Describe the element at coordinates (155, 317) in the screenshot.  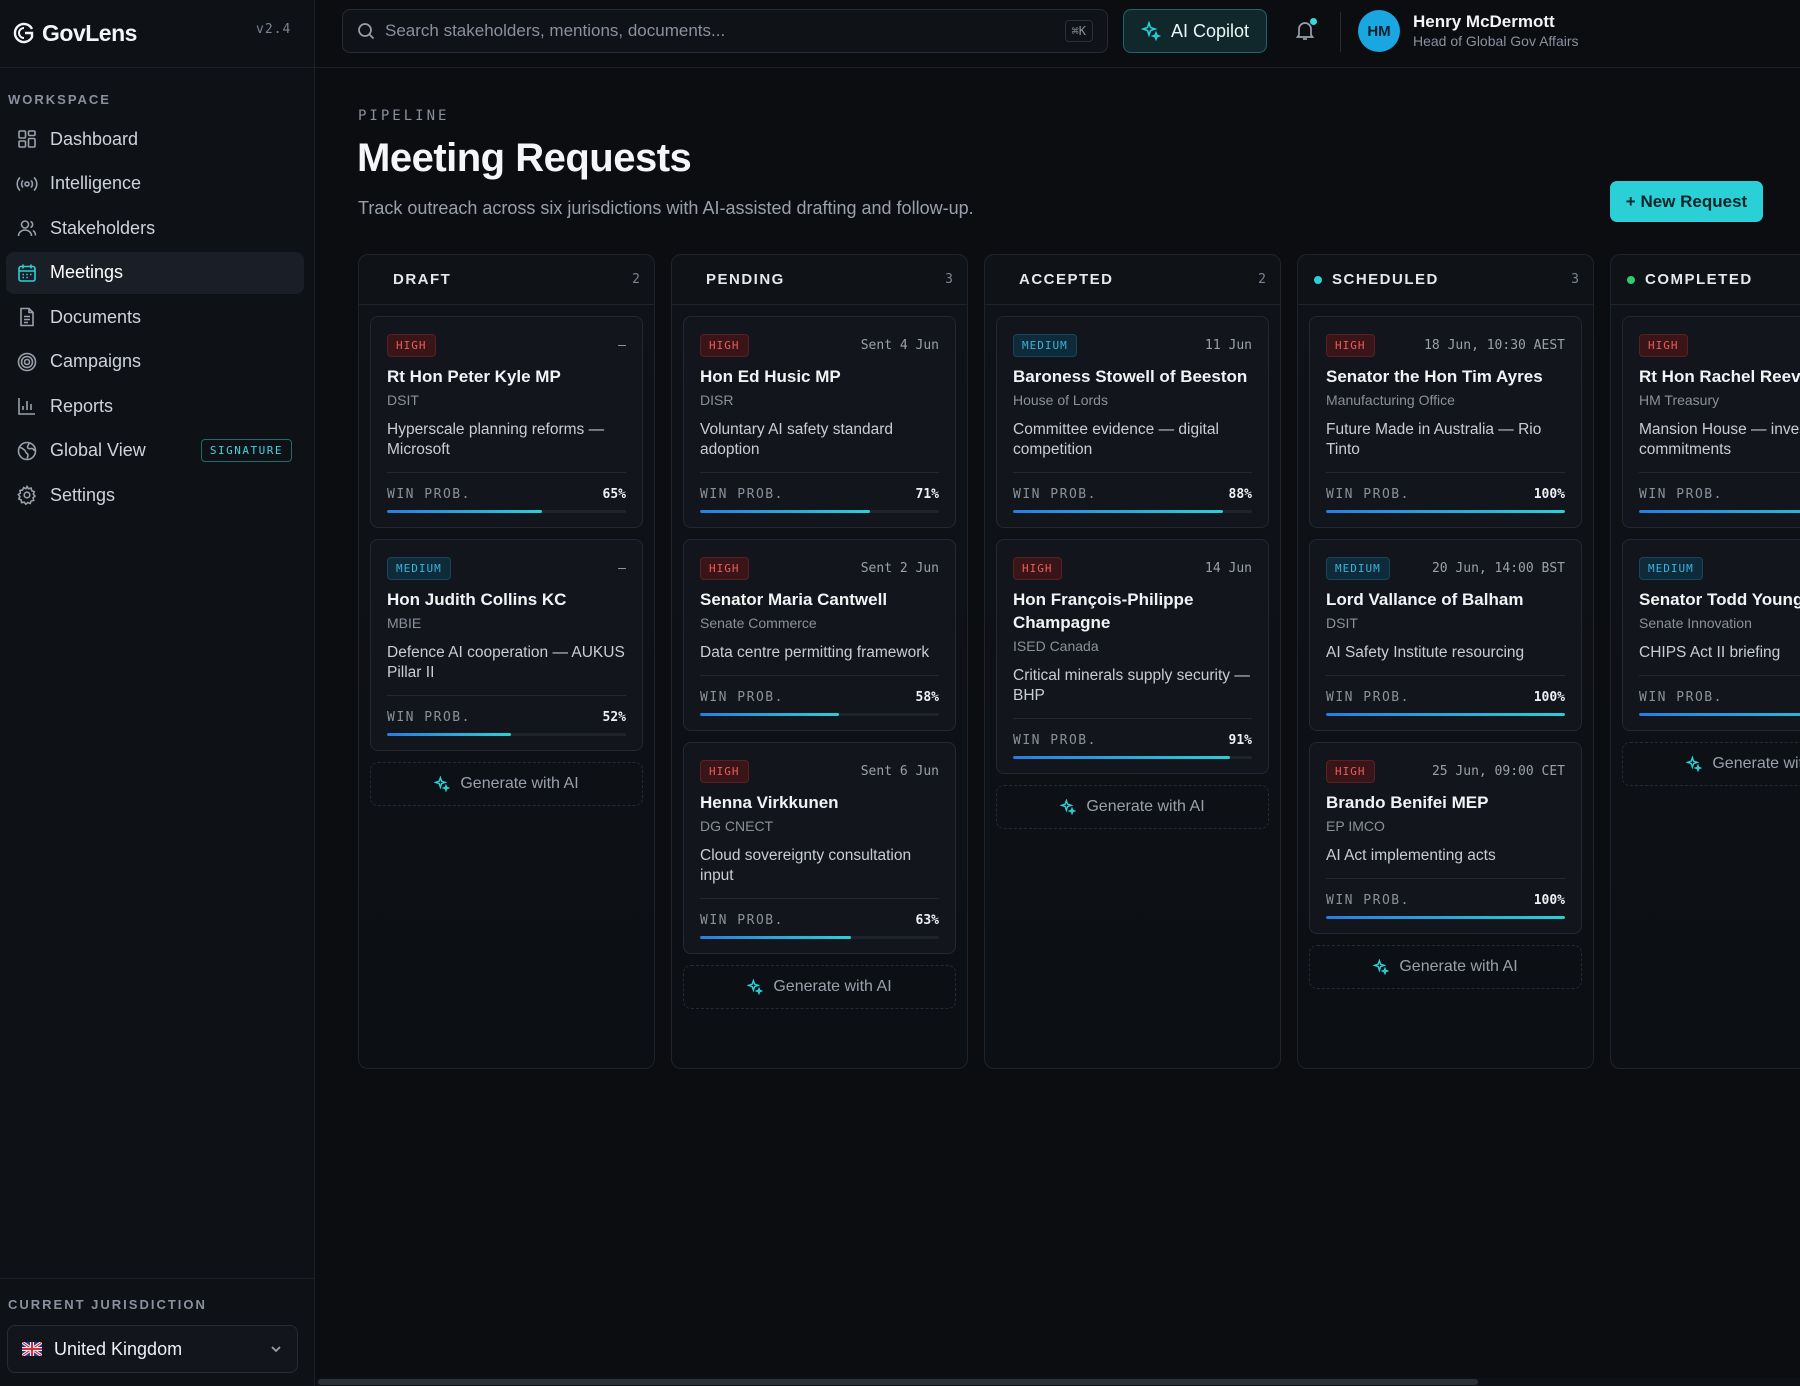
I see `sidebar-item-documents: Documents` at that location.